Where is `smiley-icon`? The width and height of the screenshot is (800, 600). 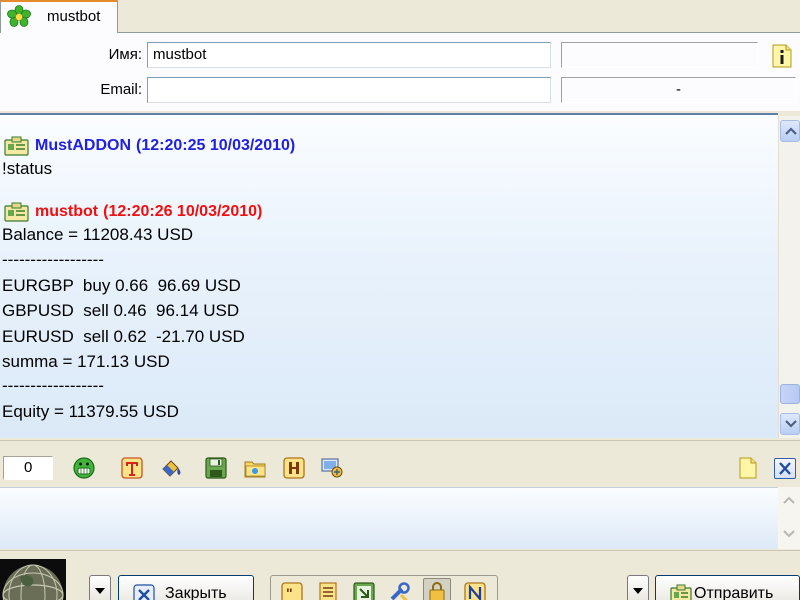
smiley-icon is located at coordinates (84, 468).